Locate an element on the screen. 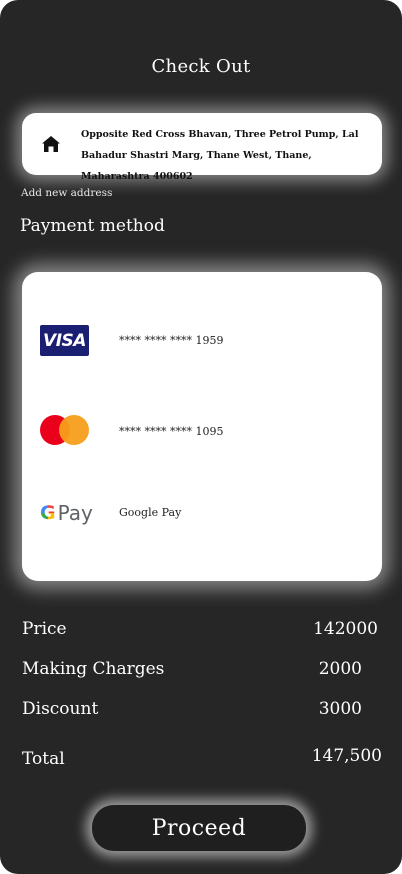 Image resolution: width=402 pixels, height=874 pixels. payment-option-visa: VISA **** **** **** 1959 is located at coordinates (202, 345).